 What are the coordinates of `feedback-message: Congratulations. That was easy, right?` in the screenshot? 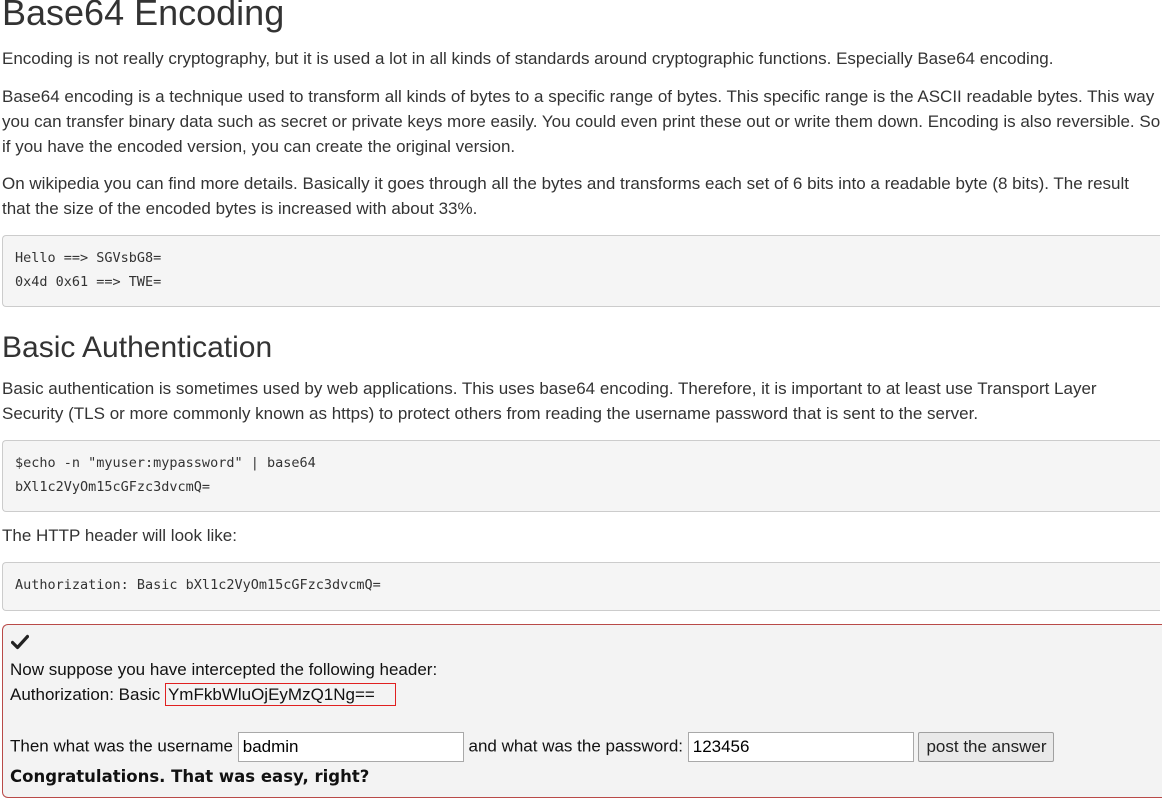 It's located at (190, 776).